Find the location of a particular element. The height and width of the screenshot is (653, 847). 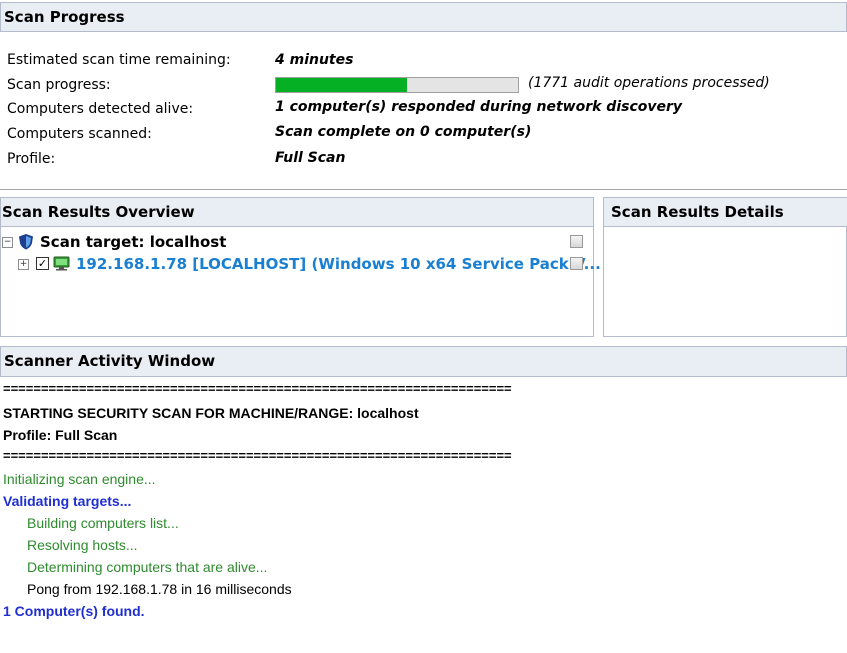

time-remaining-value: 4 minutes is located at coordinates (314, 60).